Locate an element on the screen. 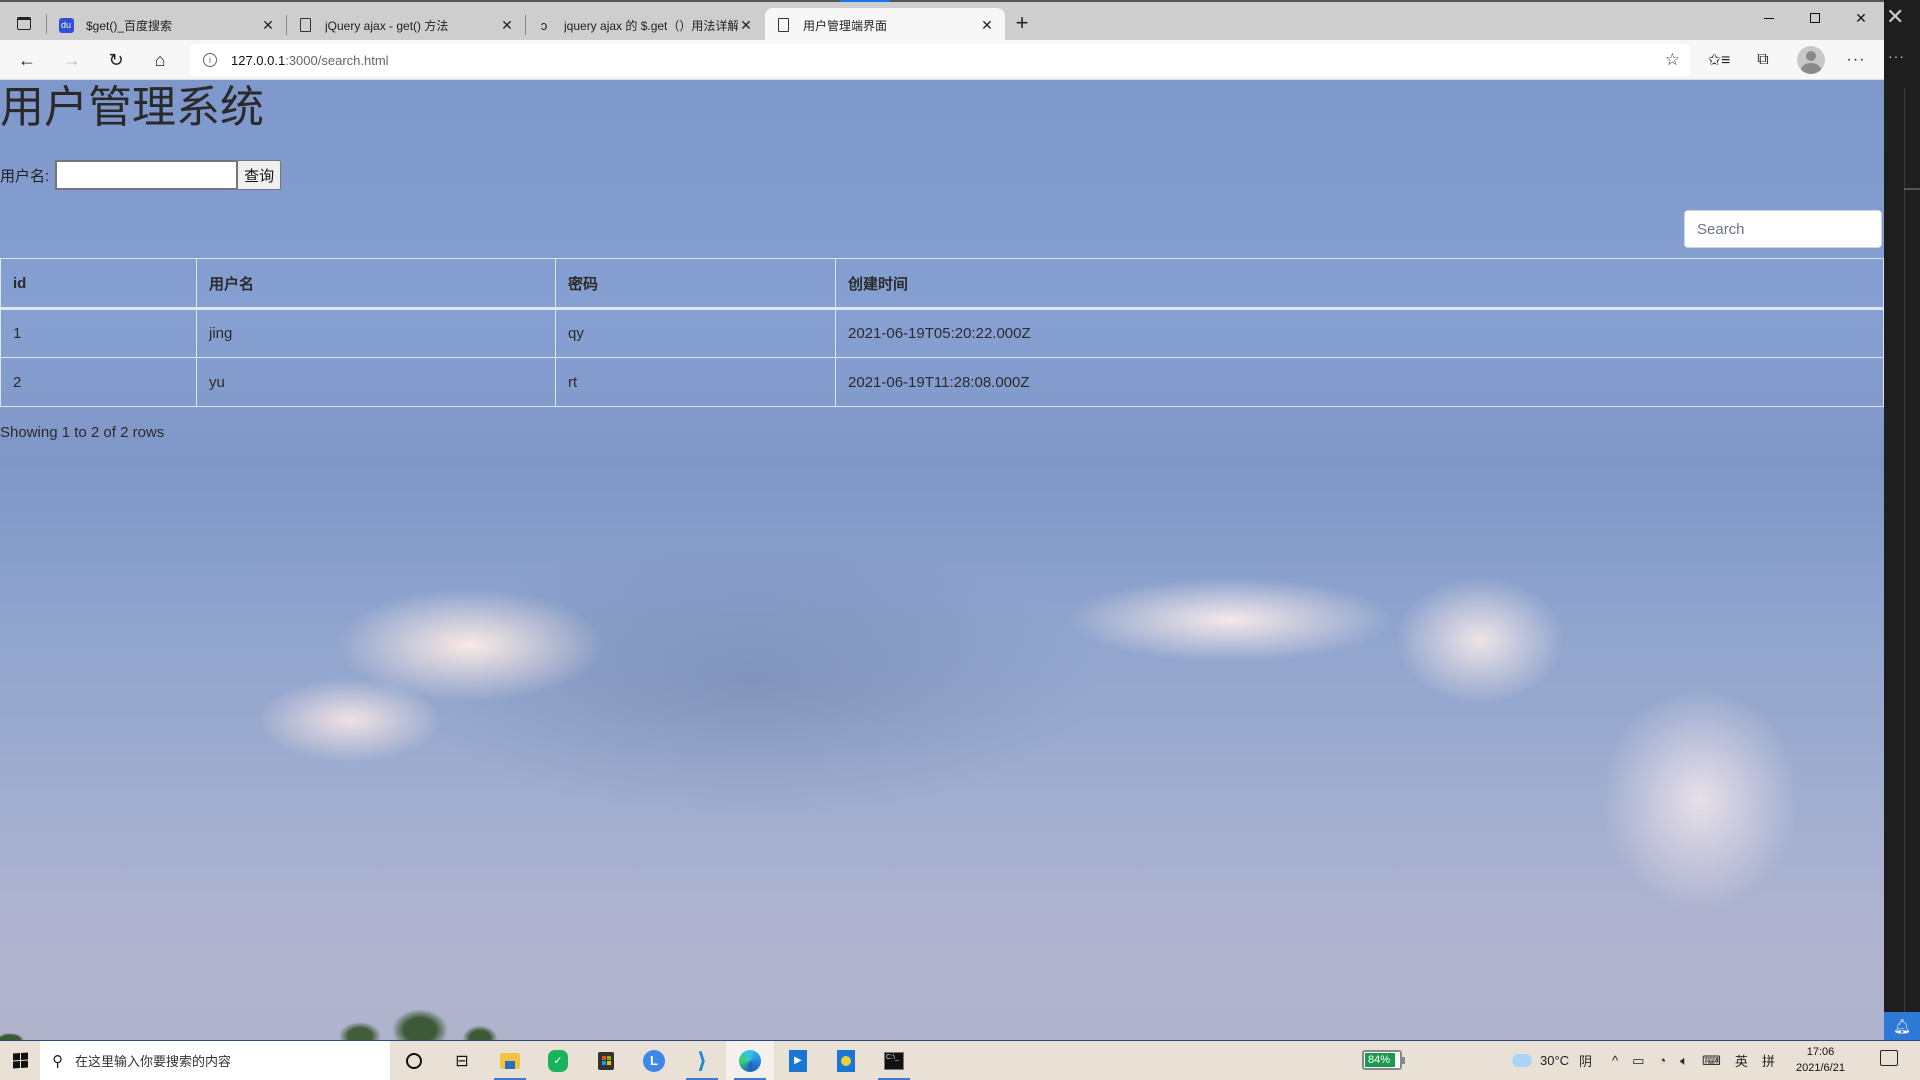 This screenshot has width=1920, height=1080. column-header-created-at: 创建时间 is located at coordinates (1359, 283).